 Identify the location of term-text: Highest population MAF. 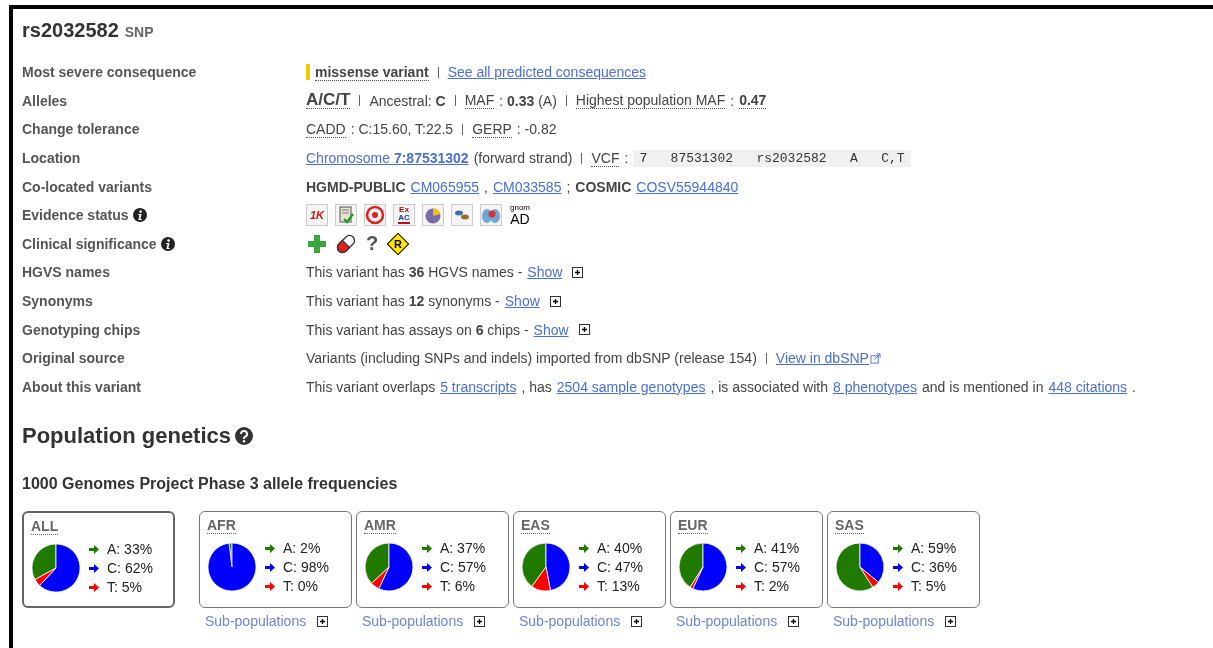
(650, 101).